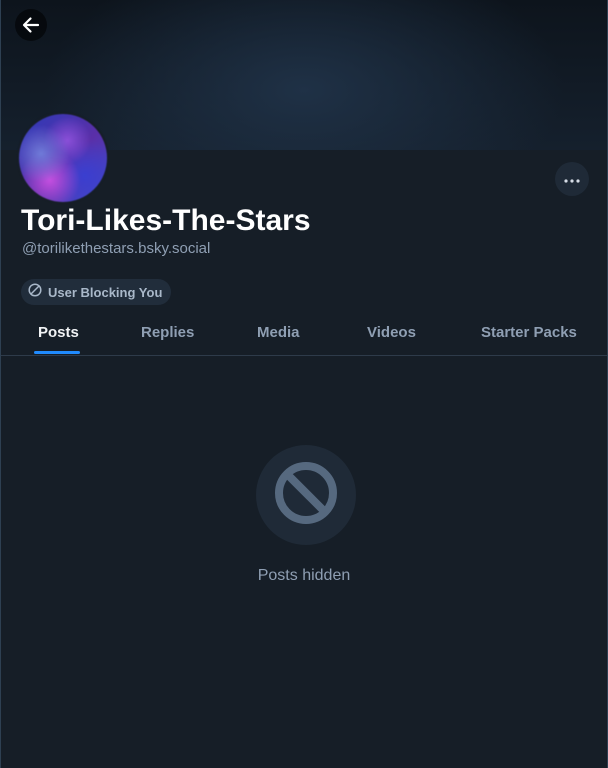  Describe the element at coordinates (63, 158) in the screenshot. I see `avatar` at that location.